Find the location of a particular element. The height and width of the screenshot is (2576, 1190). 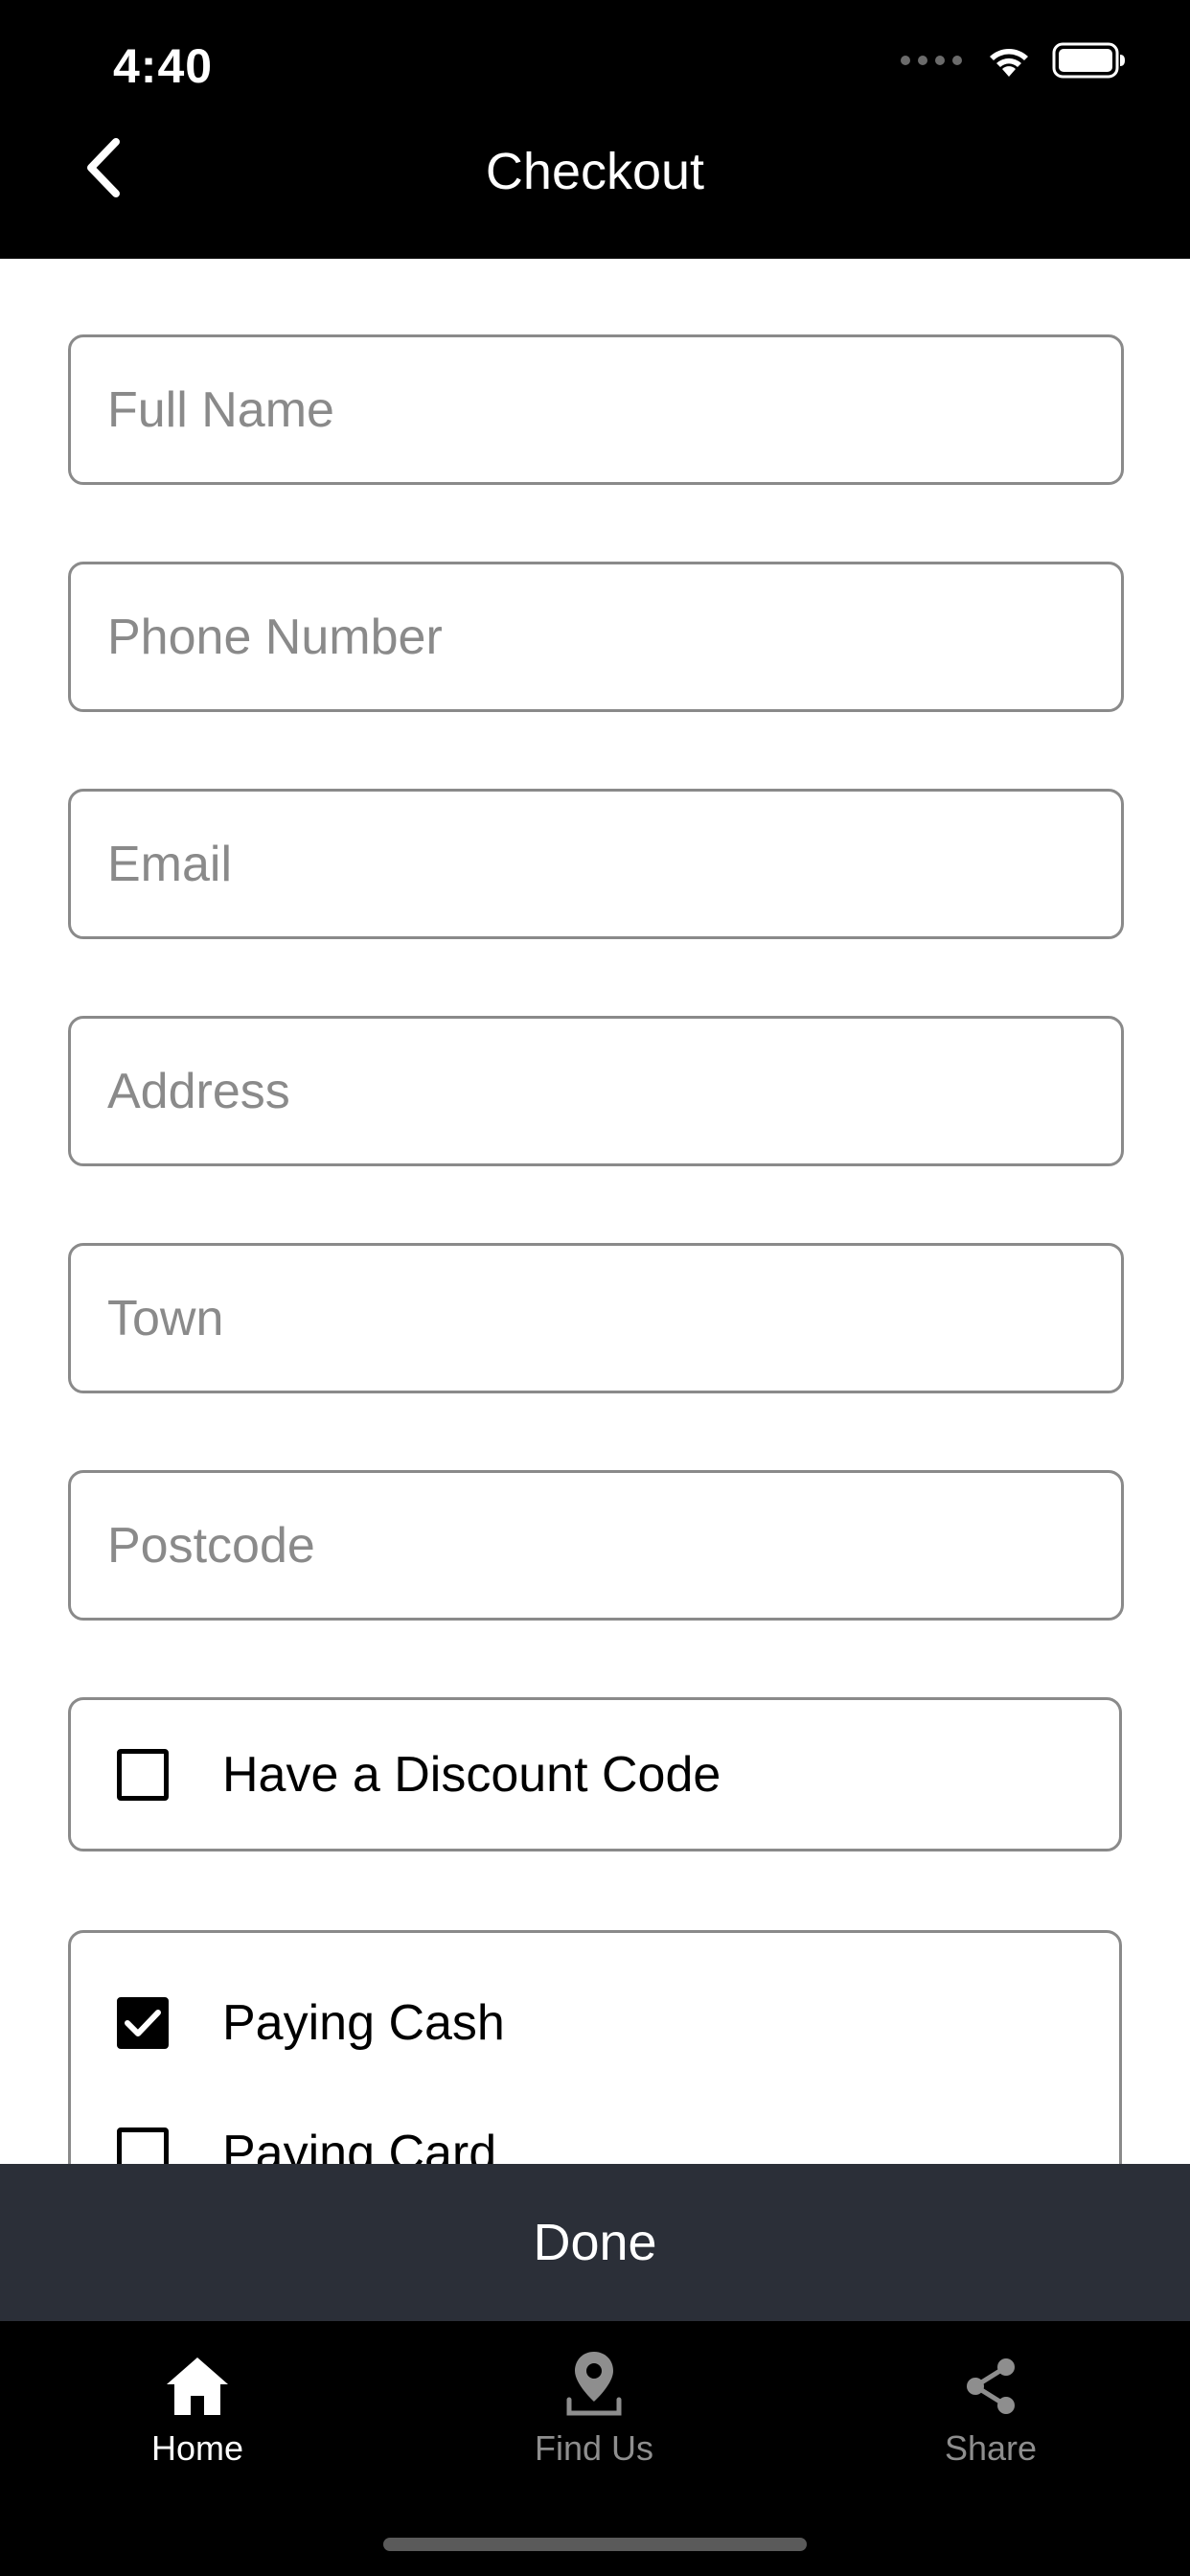

done-button: Done is located at coordinates (595, 2242).